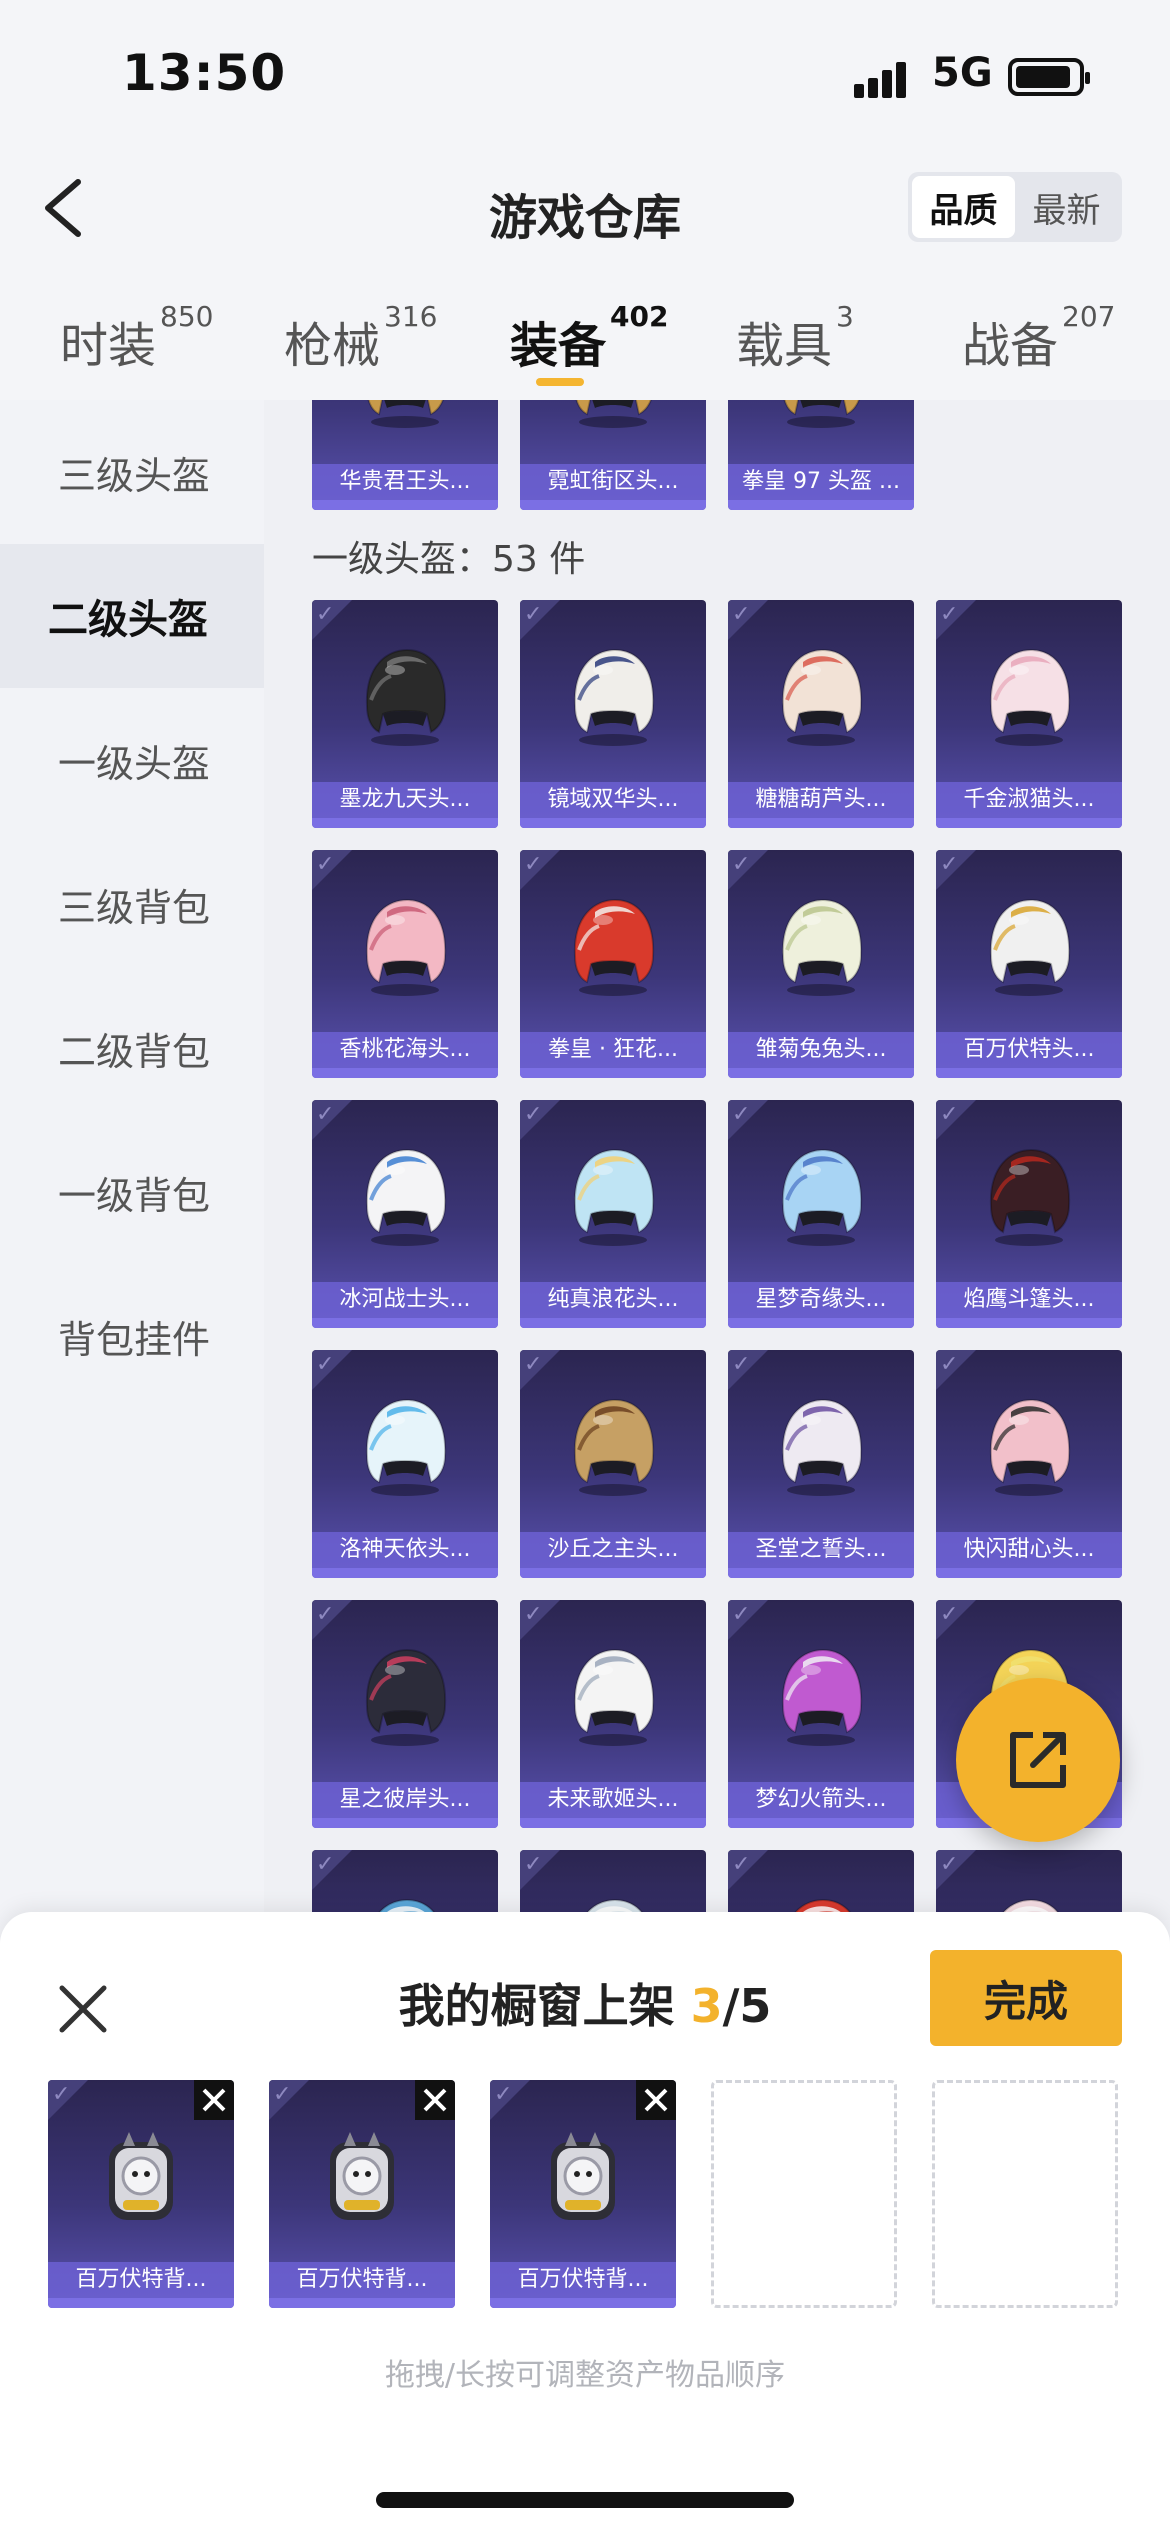  I want to click on sidebar: 三级头盔 二级头盔 一级头盔 三级背包 二级背包 一级背包 背包挂件, so click(132, 1160).